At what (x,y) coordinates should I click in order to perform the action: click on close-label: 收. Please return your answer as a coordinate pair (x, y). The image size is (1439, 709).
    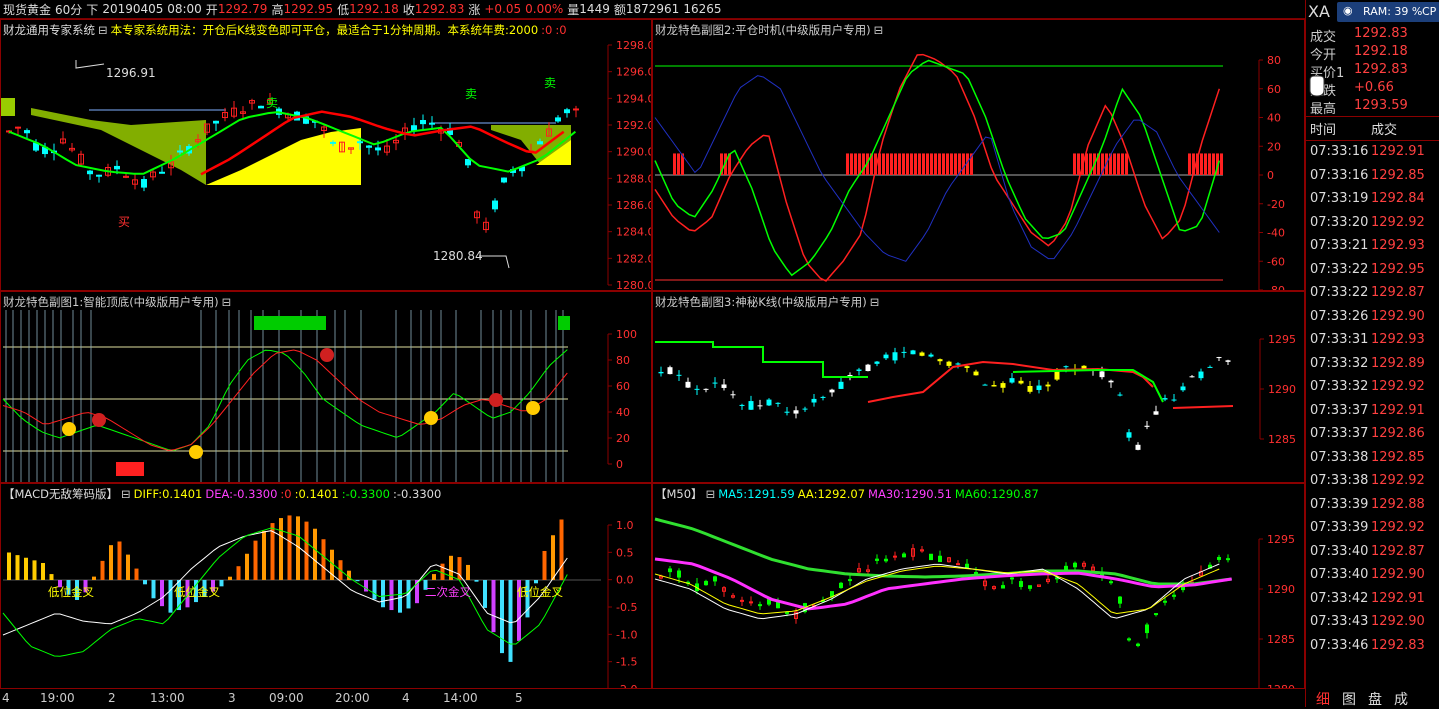
    Looking at the image, I should click on (408, 9).